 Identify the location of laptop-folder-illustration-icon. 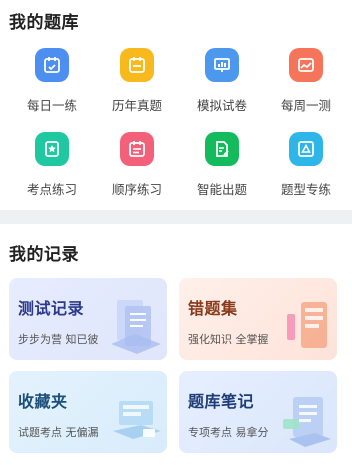
(137, 420).